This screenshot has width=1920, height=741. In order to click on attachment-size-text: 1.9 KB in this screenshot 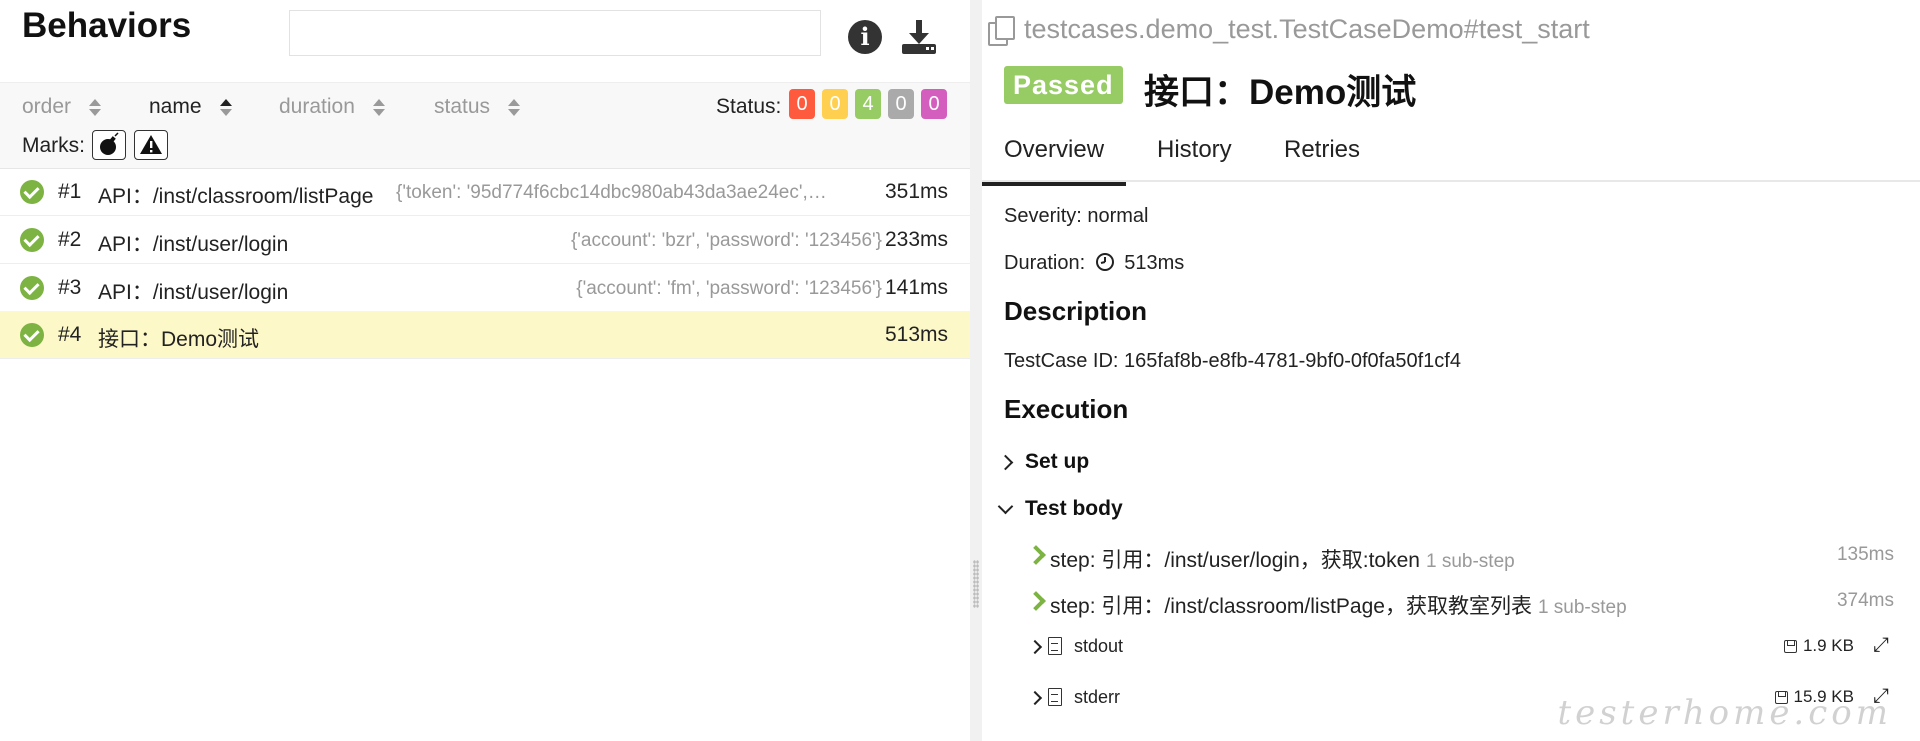, I will do `click(1828, 645)`.